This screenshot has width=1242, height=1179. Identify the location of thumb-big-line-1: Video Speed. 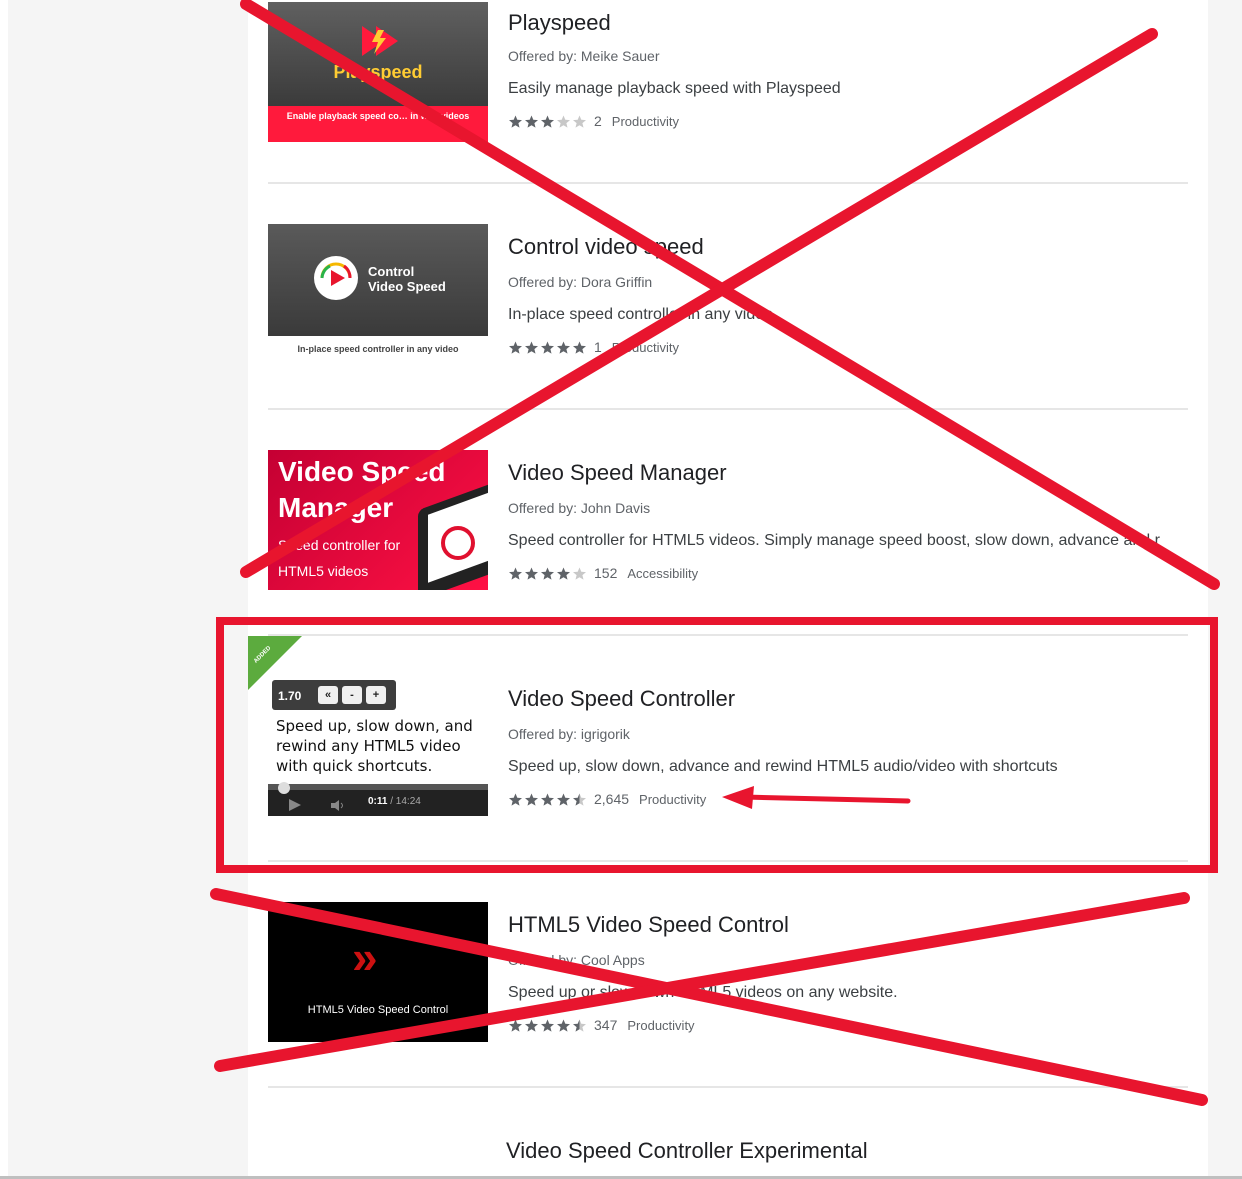
(362, 471).